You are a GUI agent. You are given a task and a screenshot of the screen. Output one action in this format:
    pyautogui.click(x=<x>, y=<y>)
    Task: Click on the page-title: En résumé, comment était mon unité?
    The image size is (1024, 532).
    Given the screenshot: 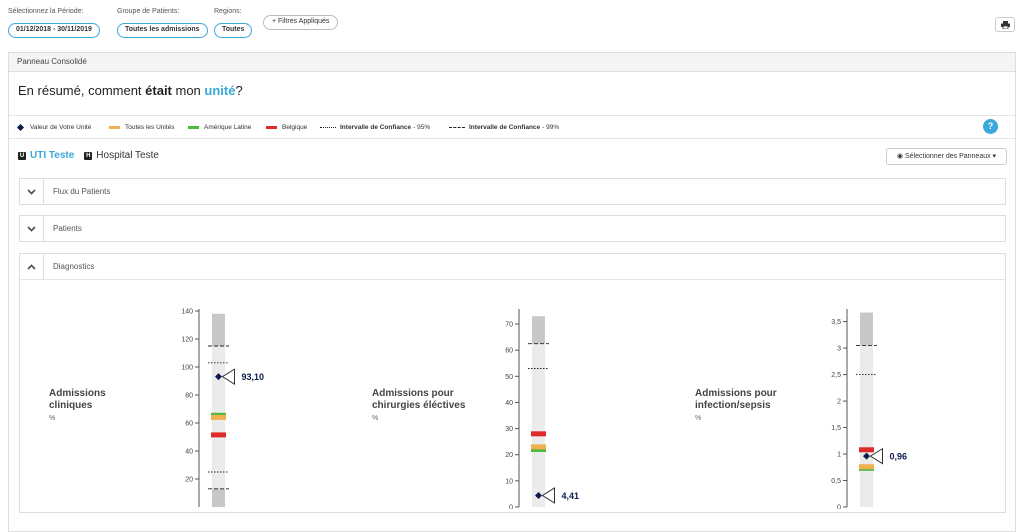 What is the action you would take?
    pyautogui.click(x=130, y=90)
    